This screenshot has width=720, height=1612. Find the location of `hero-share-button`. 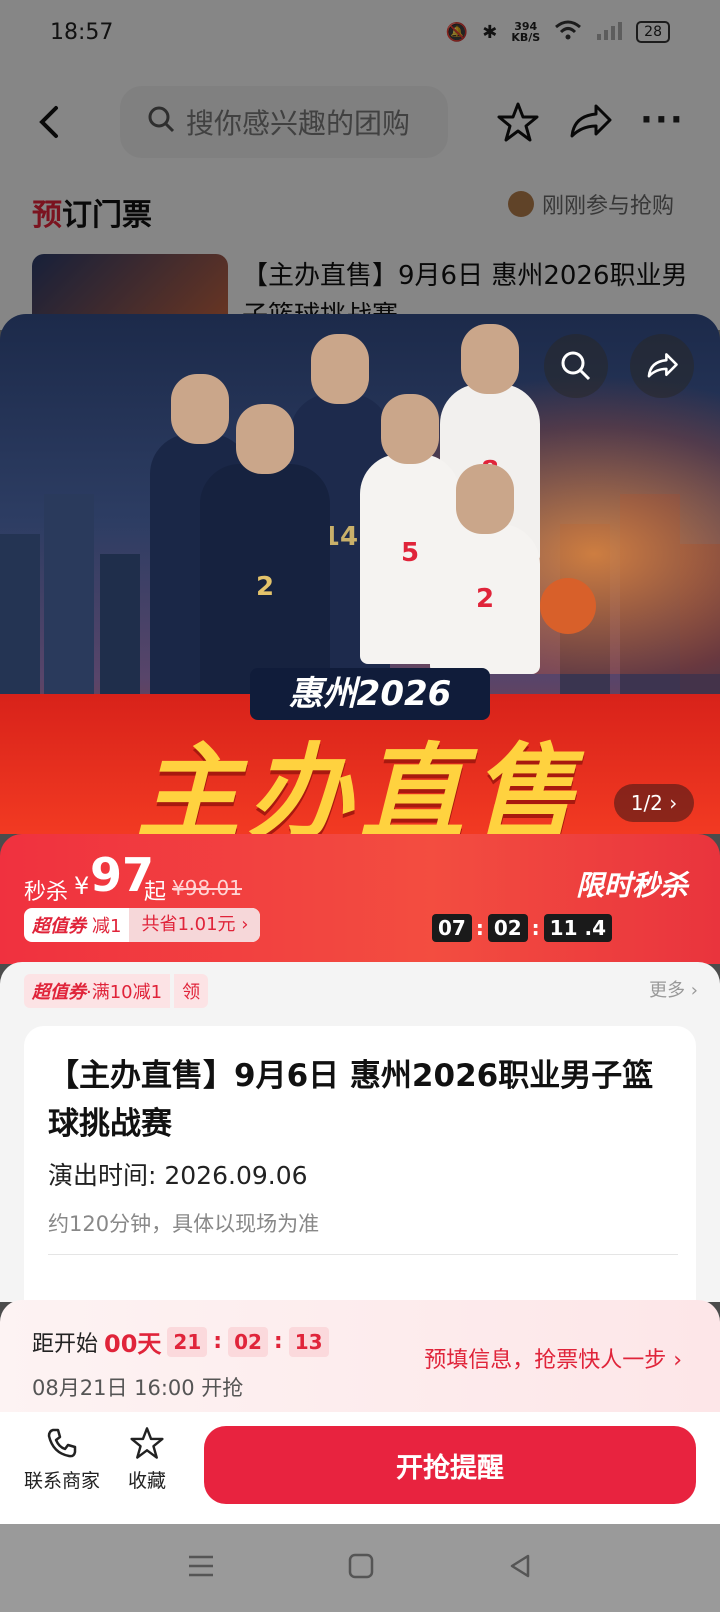

hero-share-button is located at coordinates (662, 366).